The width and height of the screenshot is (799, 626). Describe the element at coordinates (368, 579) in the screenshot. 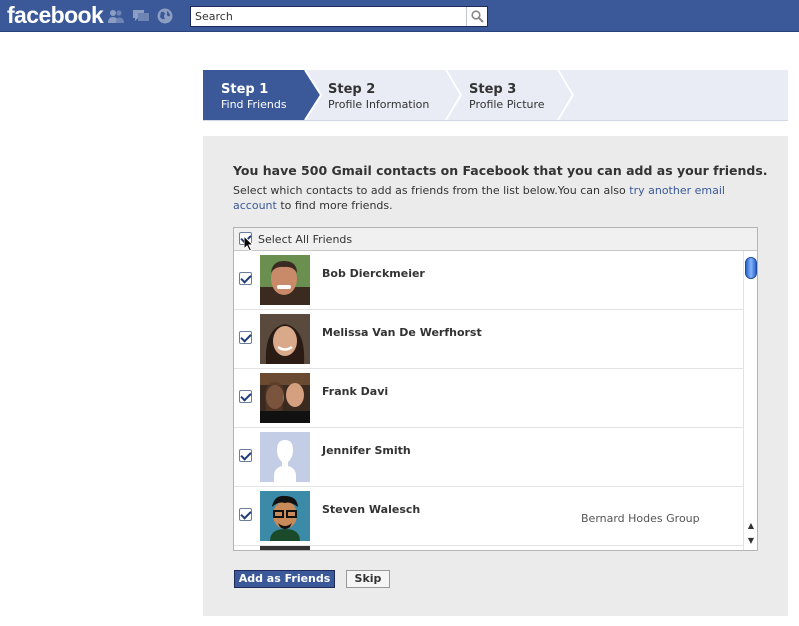

I see `skip-button: Skip` at that location.